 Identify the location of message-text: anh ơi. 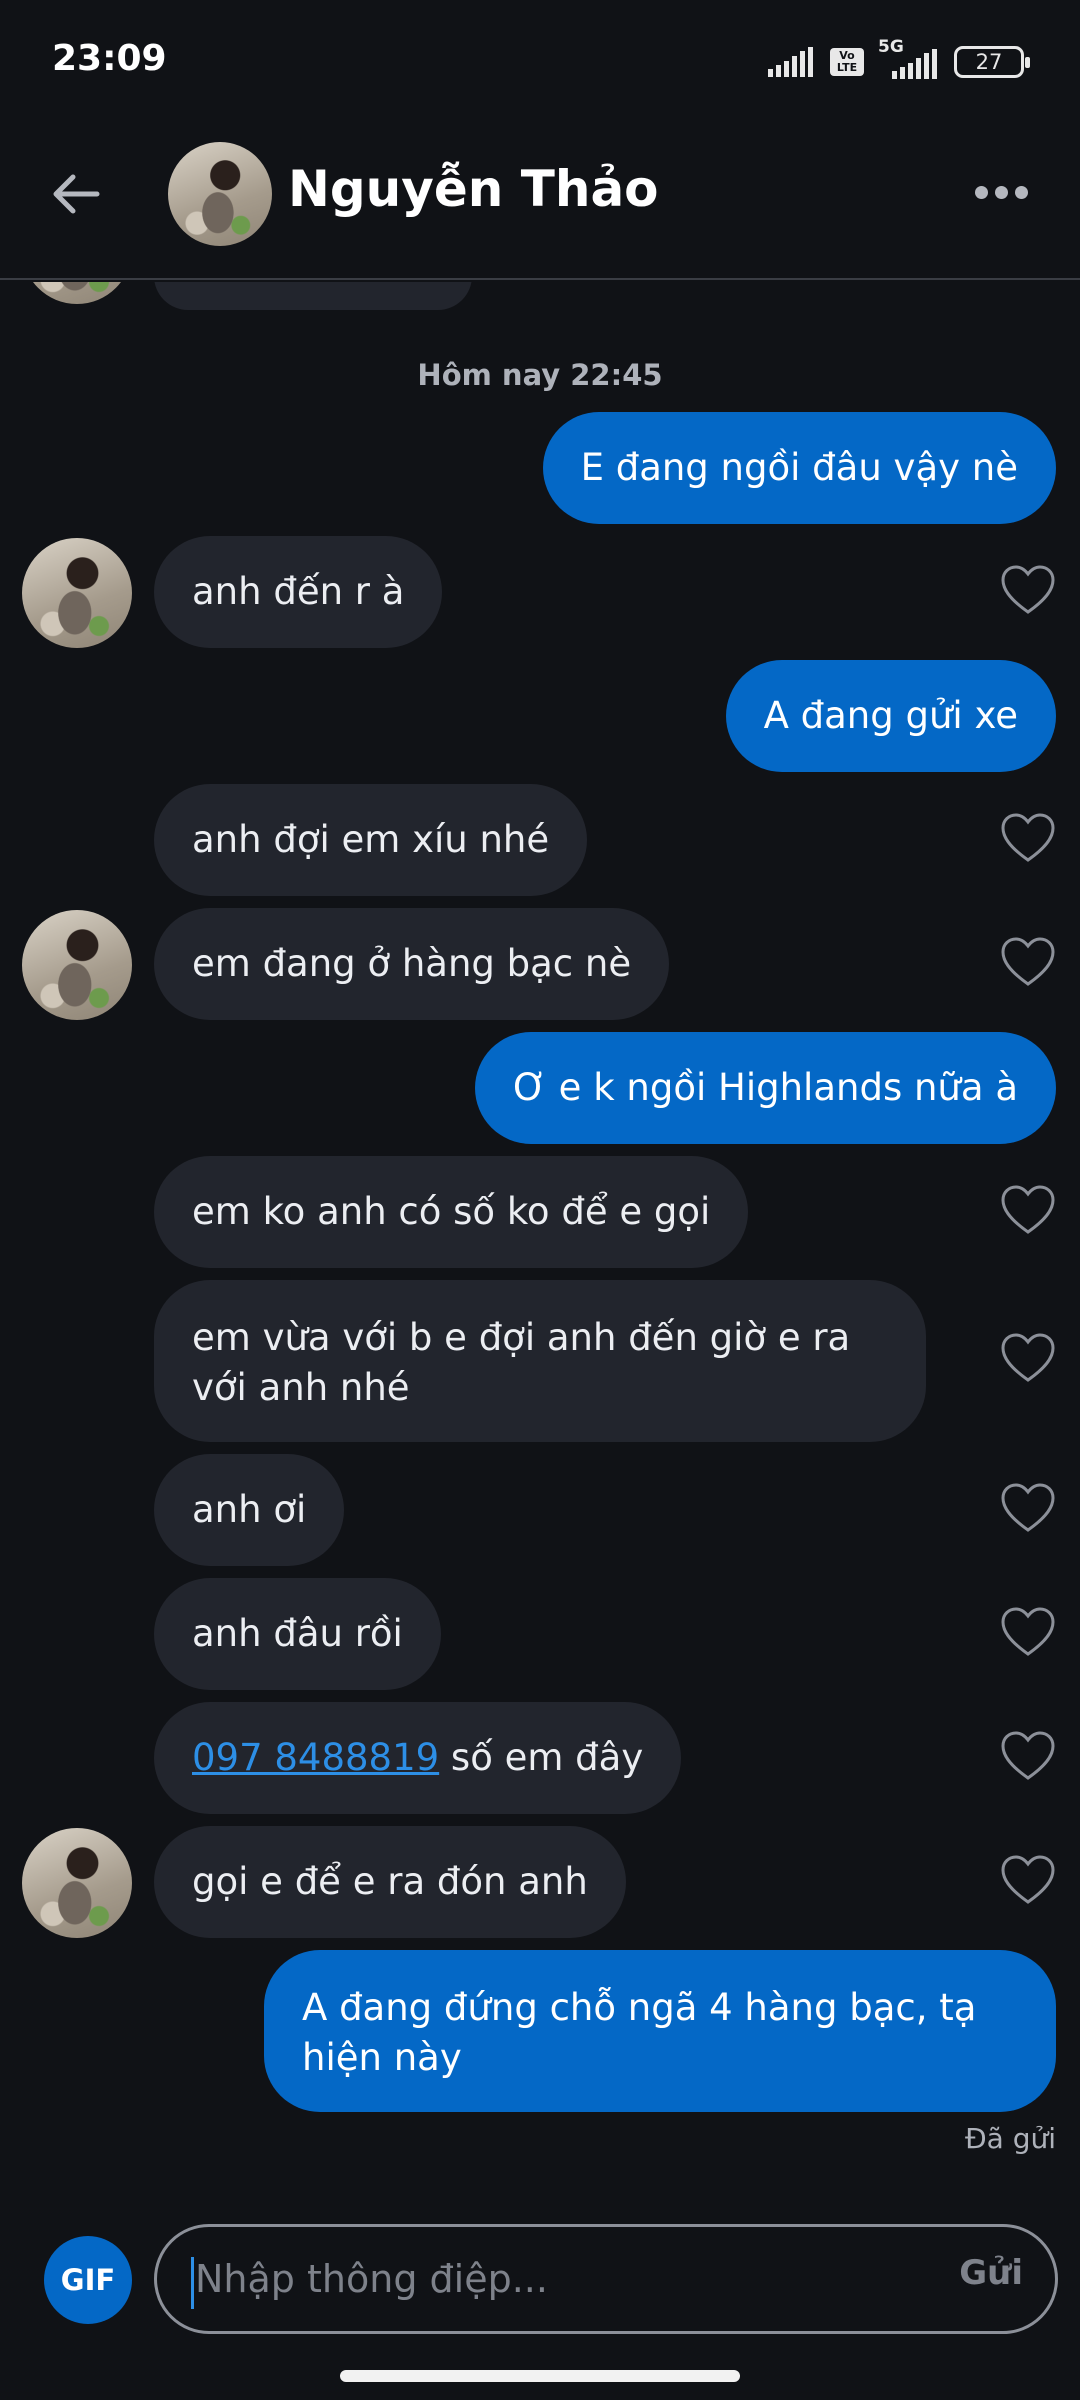
(249, 1509).